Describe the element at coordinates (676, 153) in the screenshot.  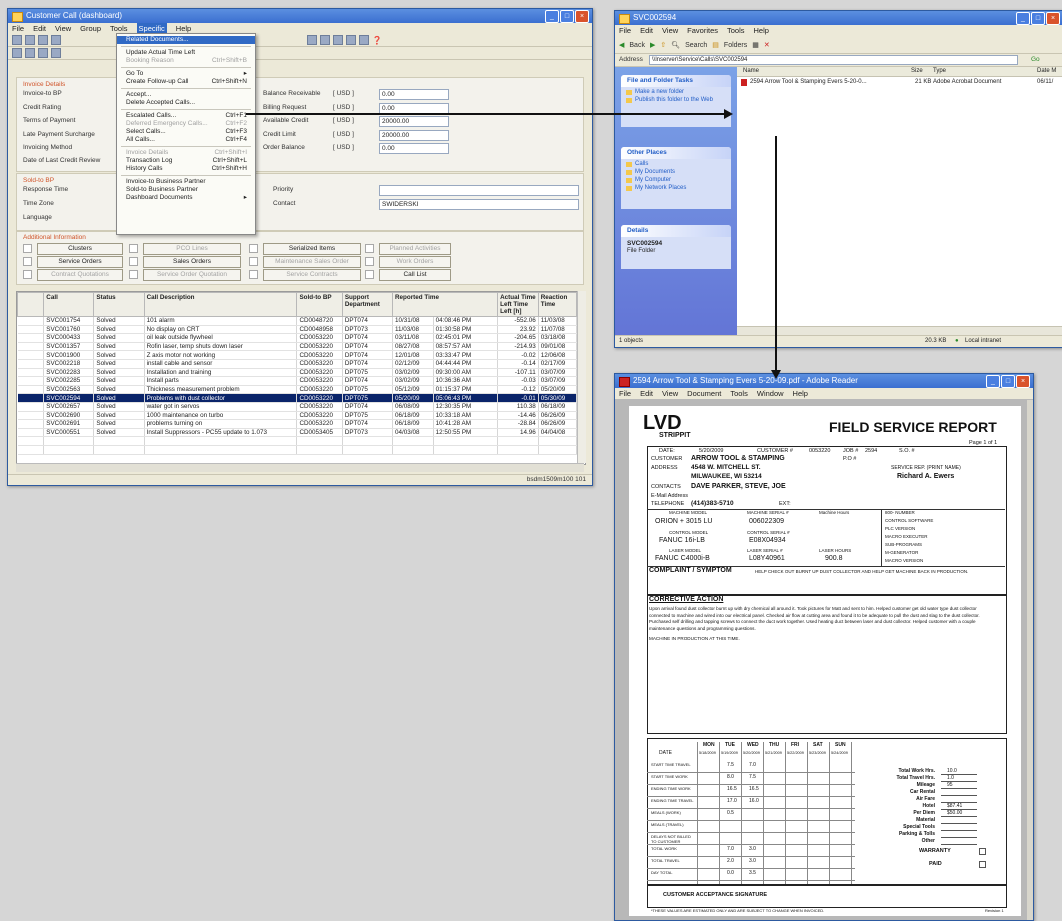
I see `other-places-heading: Other Places` at that location.